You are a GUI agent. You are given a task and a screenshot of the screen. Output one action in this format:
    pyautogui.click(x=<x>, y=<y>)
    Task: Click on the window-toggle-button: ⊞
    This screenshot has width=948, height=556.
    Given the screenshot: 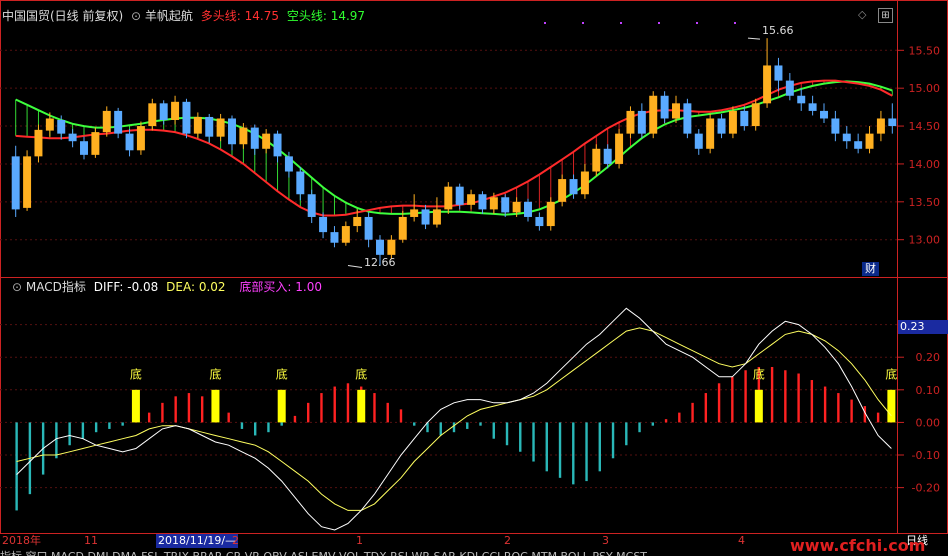 What is the action you would take?
    pyautogui.click(x=885, y=15)
    